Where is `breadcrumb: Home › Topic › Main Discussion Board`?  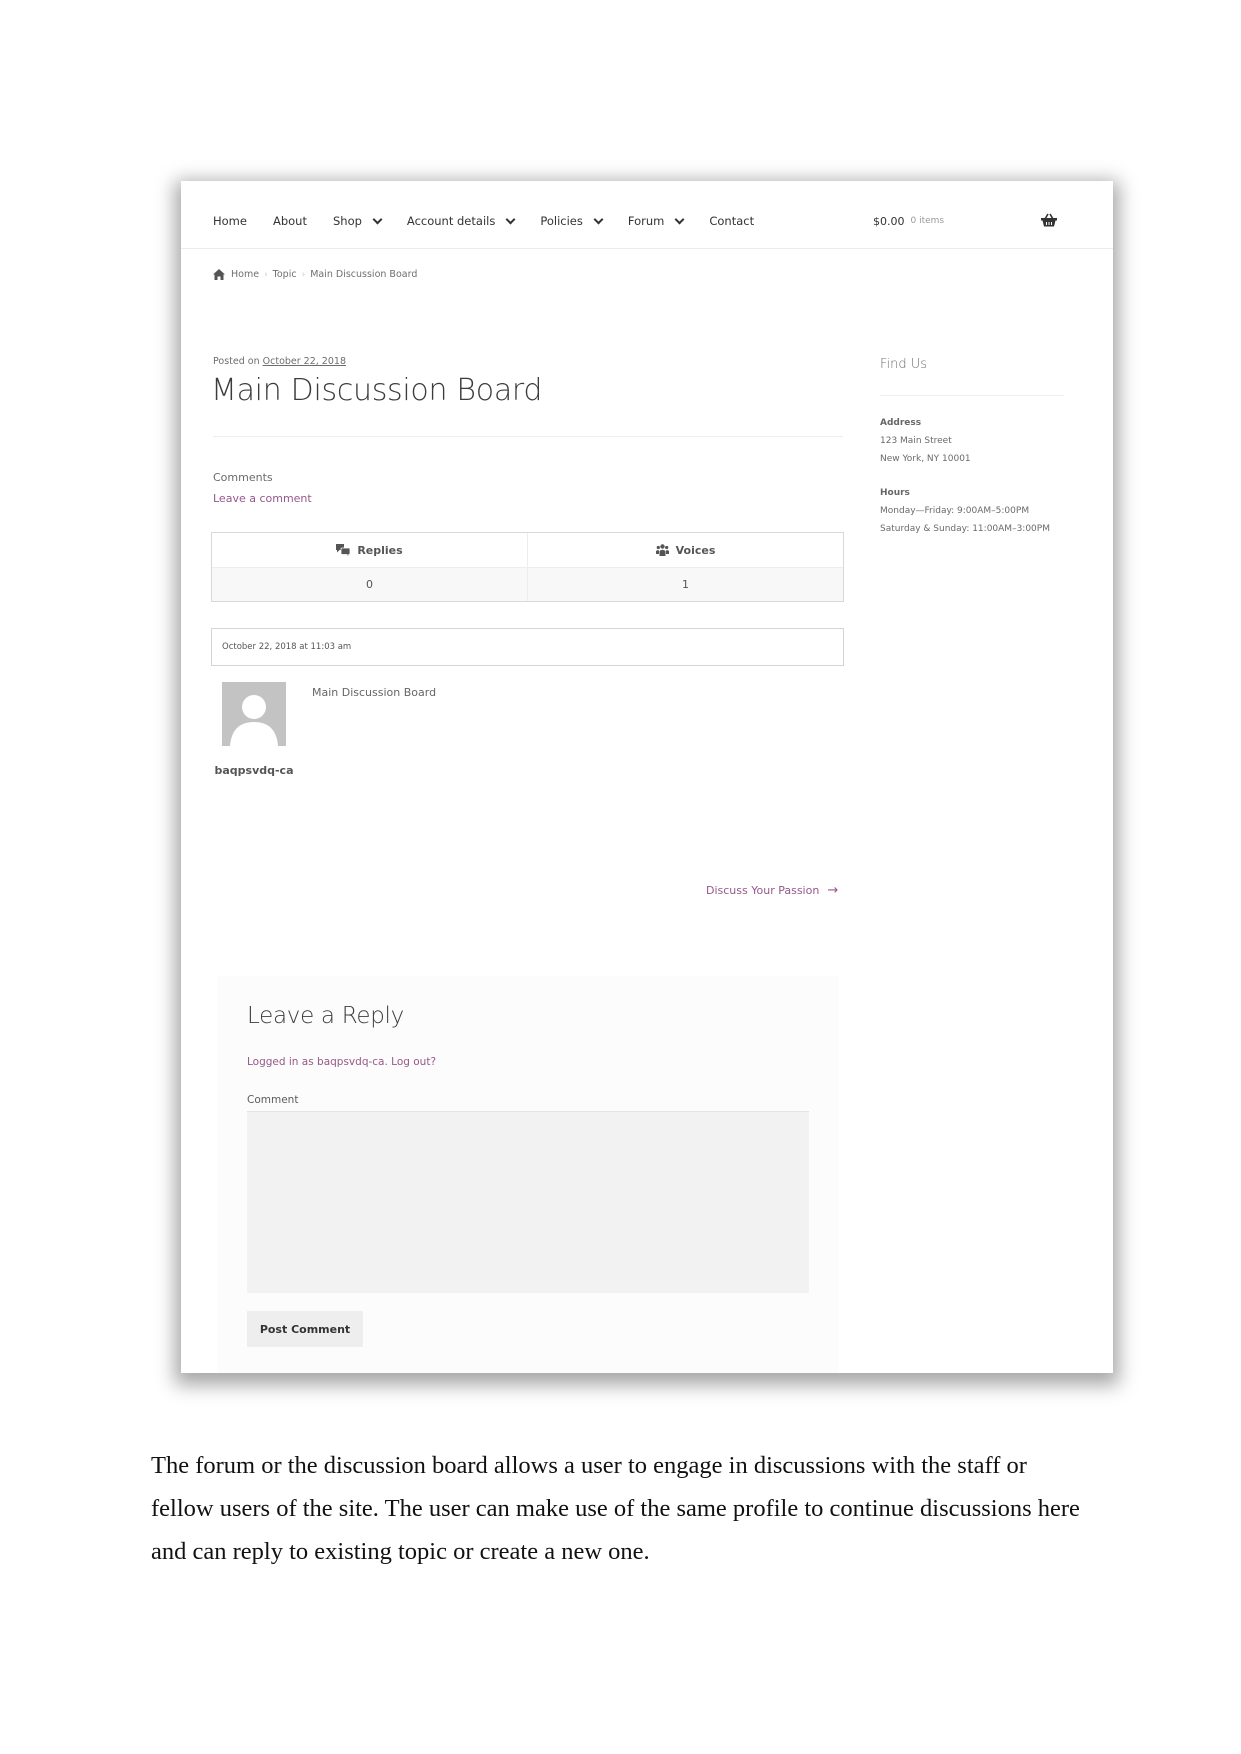
breadcrumb: Home › Topic › Main Discussion Board is located at coordinates (315, 274).